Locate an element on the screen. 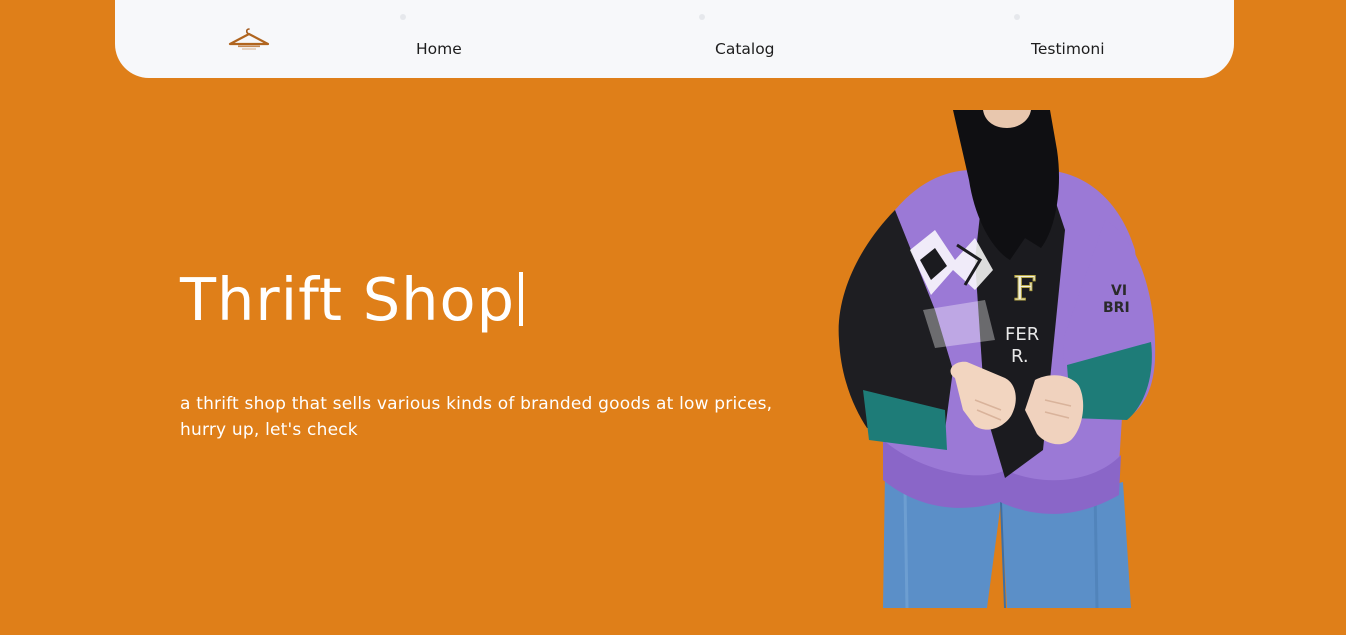 This screenshot has height=635, width=1346. hero-title: Thrift Shop is located at coordinates (352, 300).